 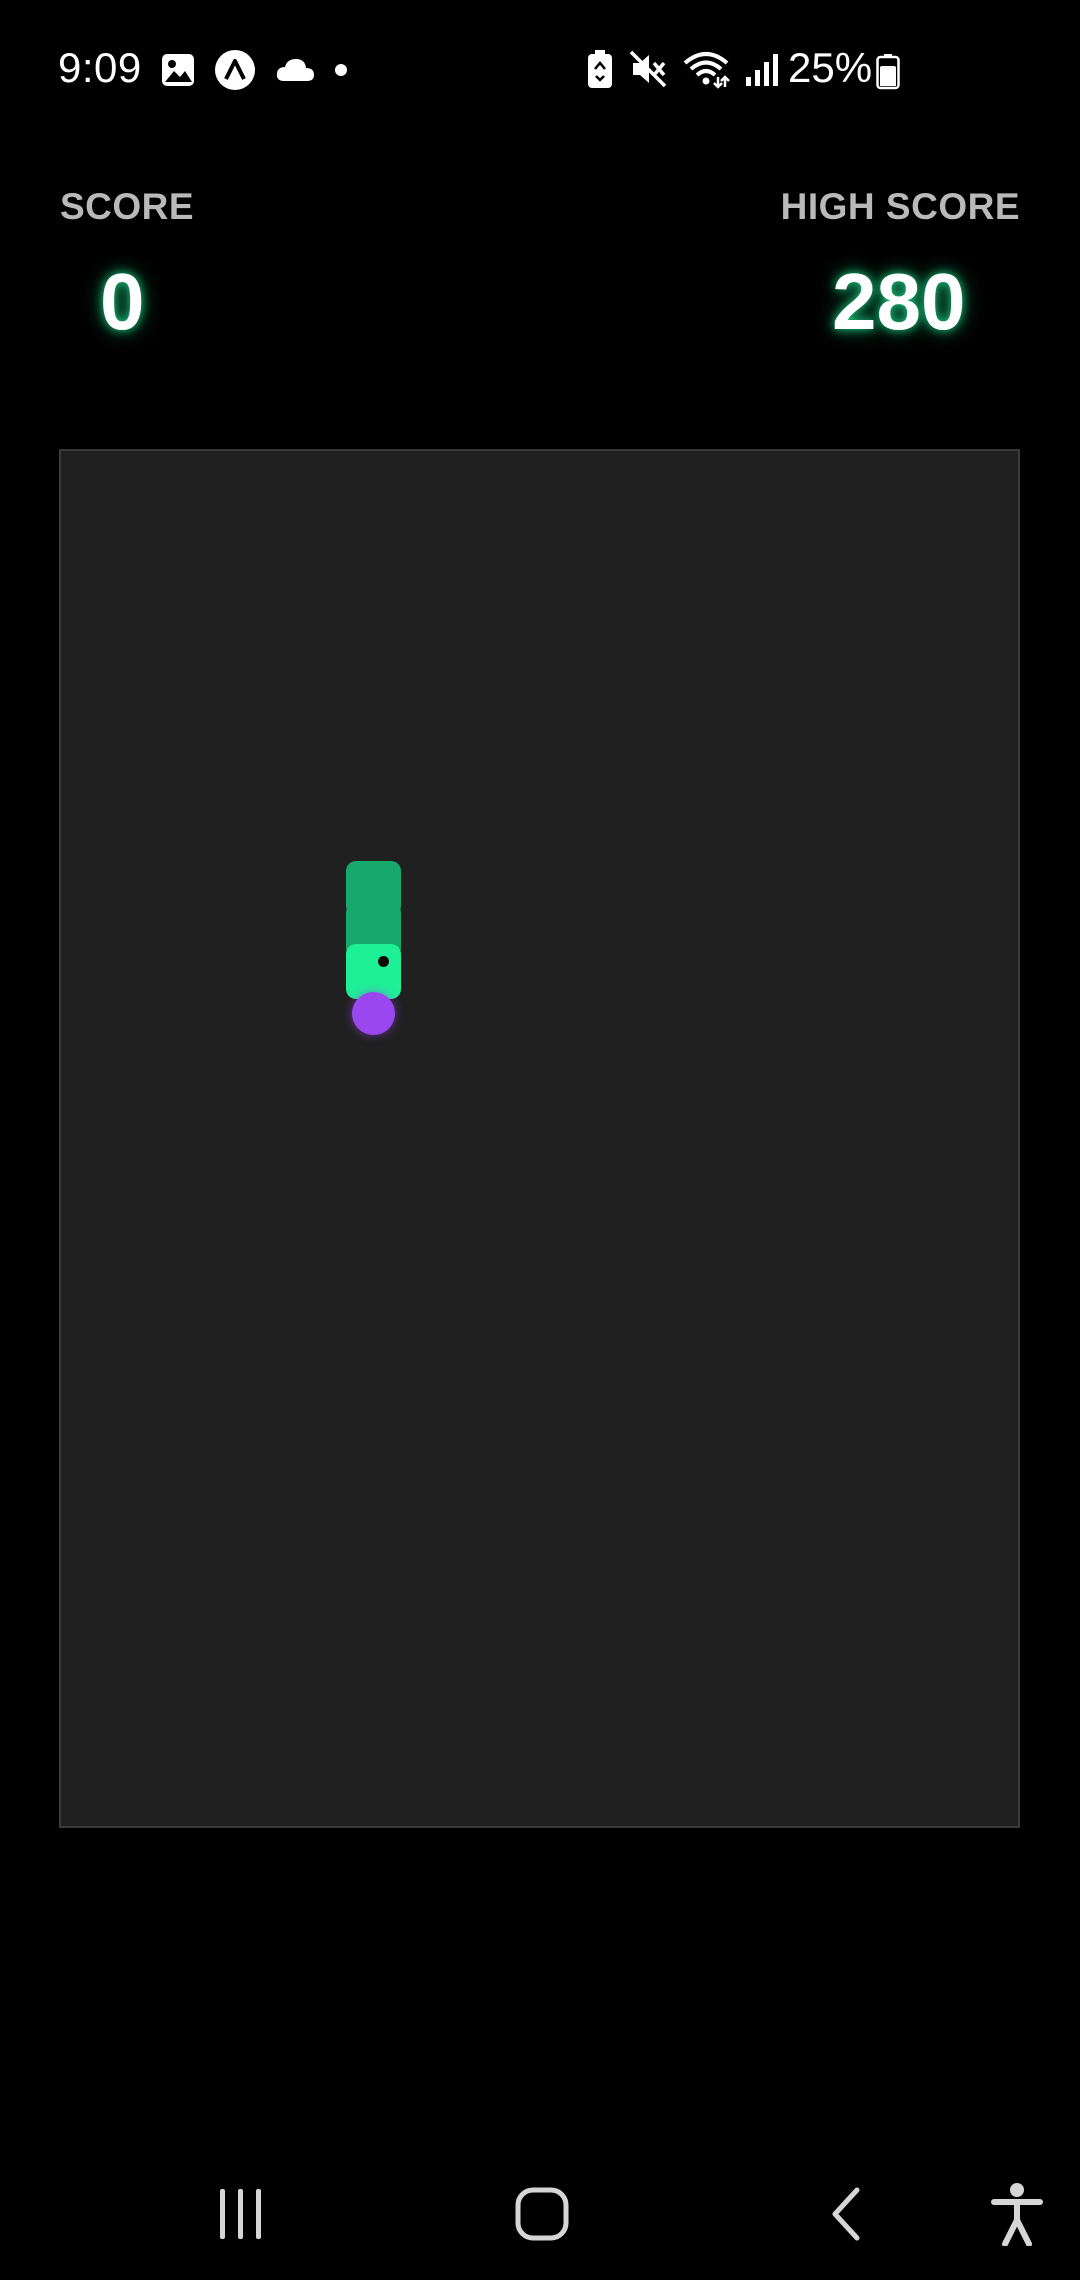 I want to click on app-lambda-icon, so click(x=235, y=70).